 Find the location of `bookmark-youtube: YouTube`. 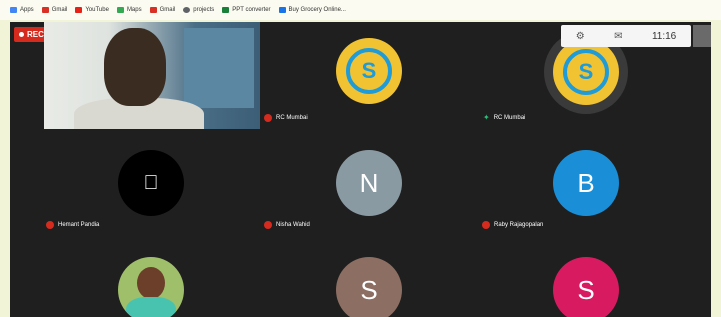

bookmark-youtube: YouTube is located at coordinates (92, 10).